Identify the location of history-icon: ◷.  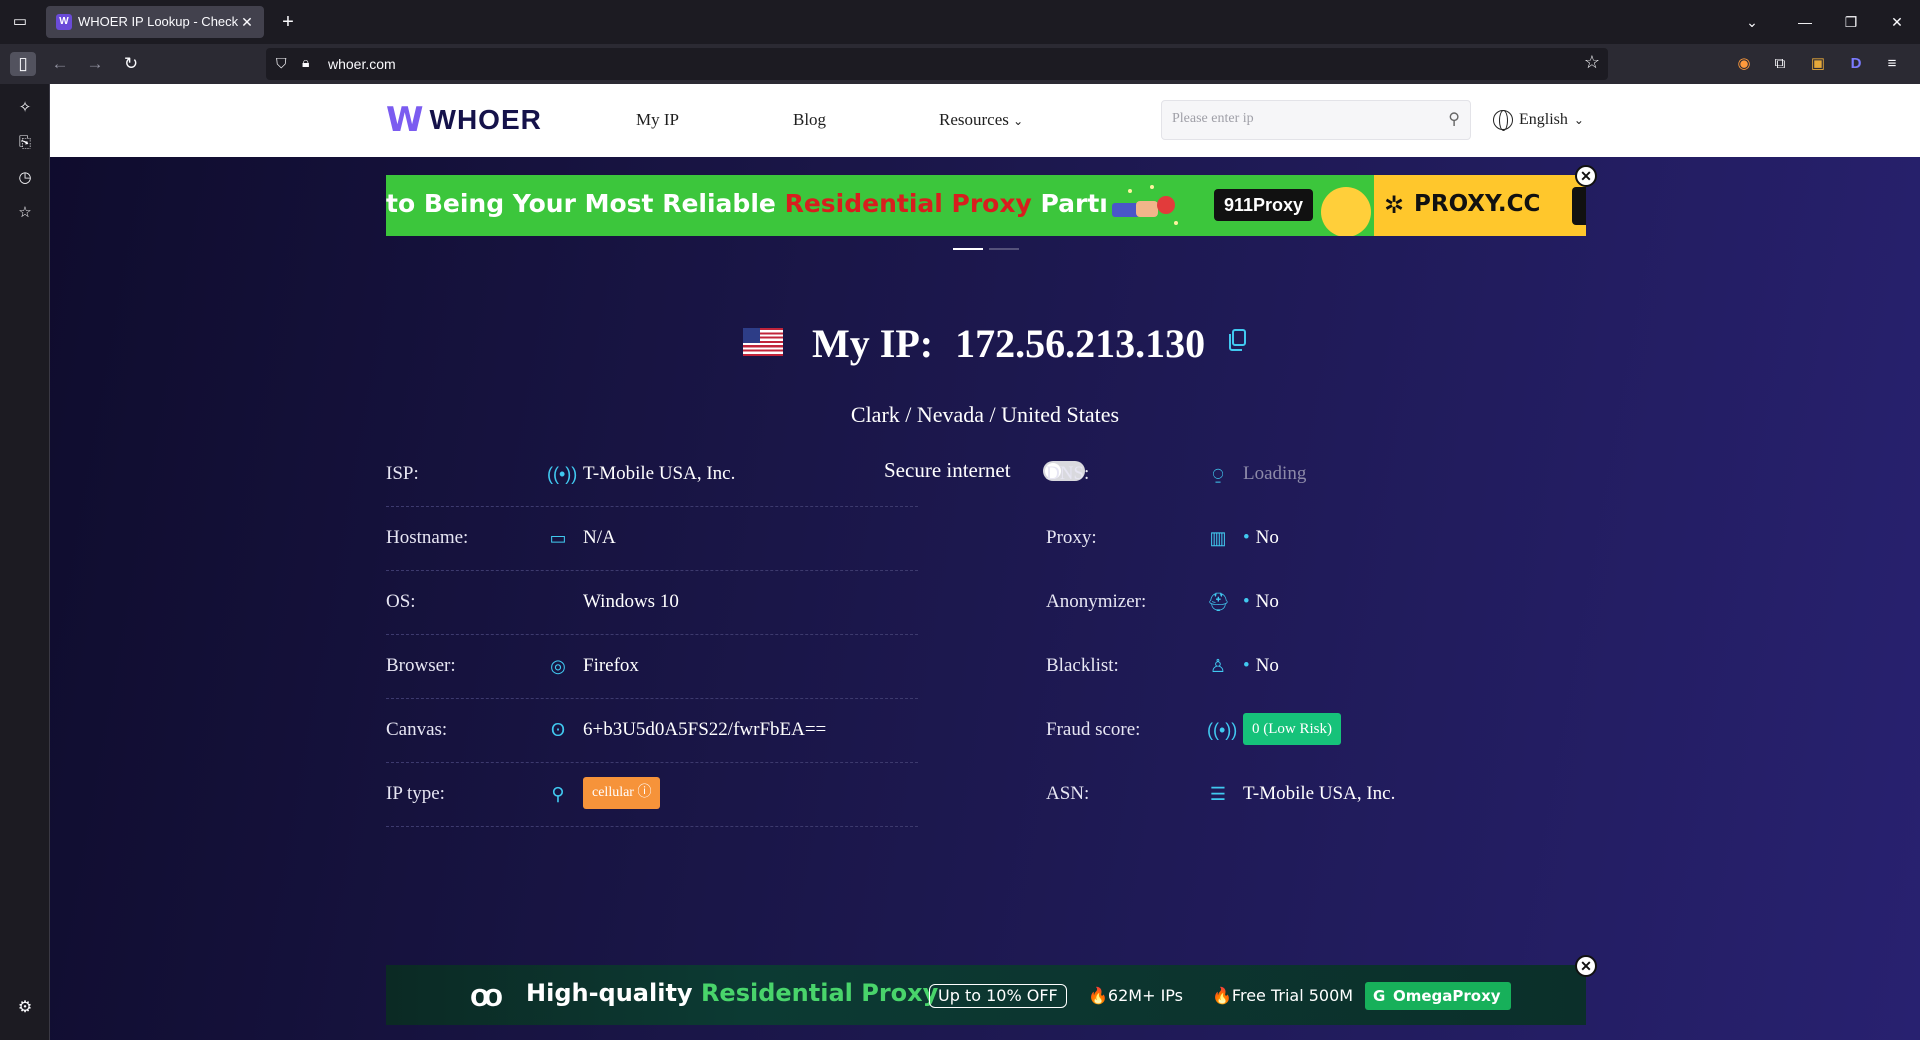
(25, 178).